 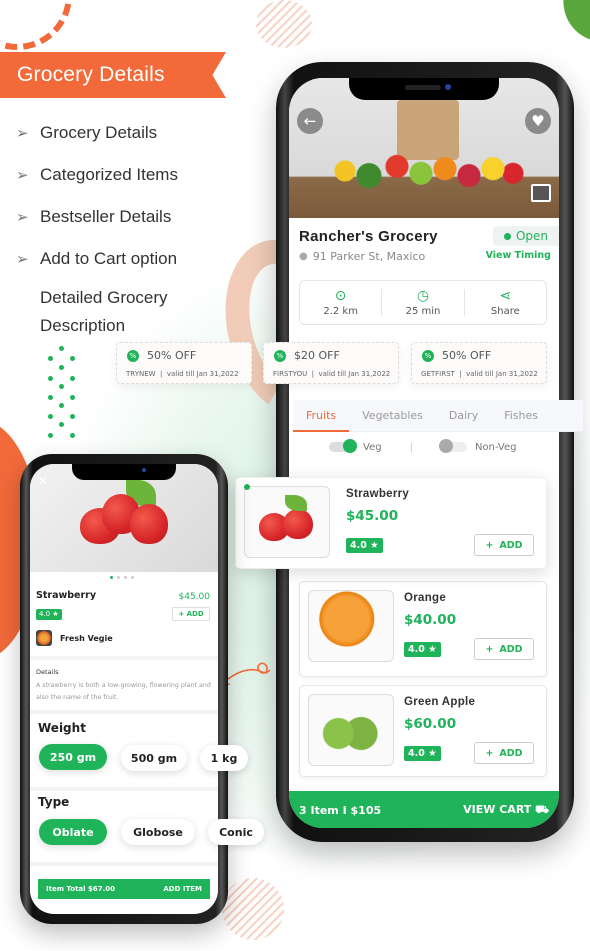 What do you see at coordinates (224, 758) in the screenshot?
I see `weight-option-1kg: 1 kg` at bounding box center [224, 758].